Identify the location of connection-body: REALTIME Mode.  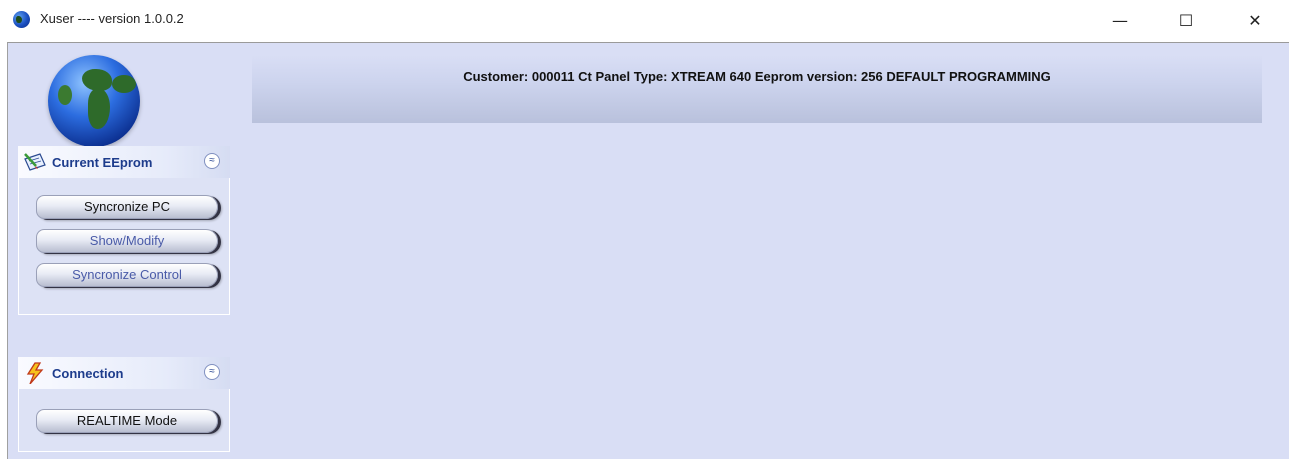
(124, 420).